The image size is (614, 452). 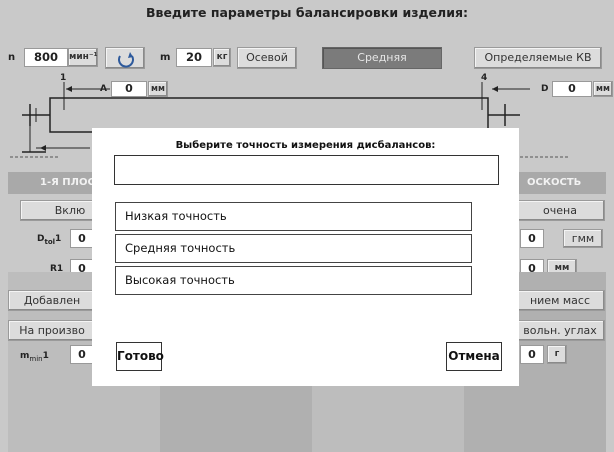 I want to click on d-value-field: 0, so click(x=572, y=89).